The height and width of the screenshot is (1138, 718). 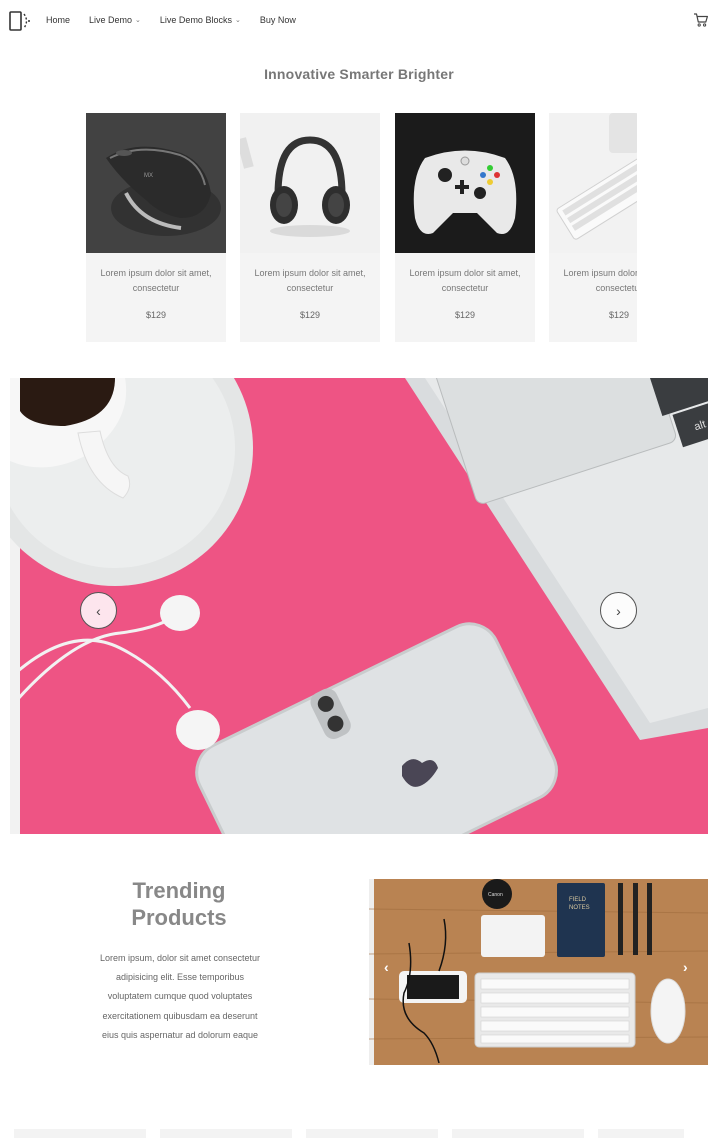 I want to click on notebook-label-2: NOTES, so click(x=579, y=908).